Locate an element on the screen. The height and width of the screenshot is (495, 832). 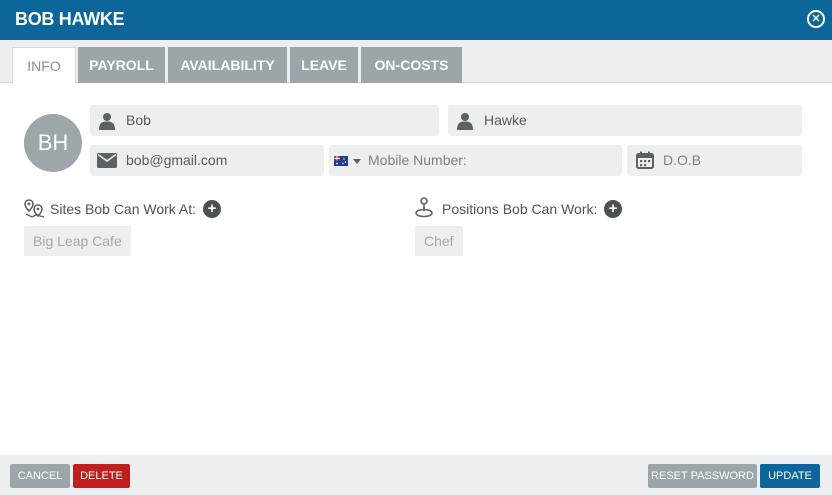
last-name-field: Hawke is located at coordinates (625, 120).